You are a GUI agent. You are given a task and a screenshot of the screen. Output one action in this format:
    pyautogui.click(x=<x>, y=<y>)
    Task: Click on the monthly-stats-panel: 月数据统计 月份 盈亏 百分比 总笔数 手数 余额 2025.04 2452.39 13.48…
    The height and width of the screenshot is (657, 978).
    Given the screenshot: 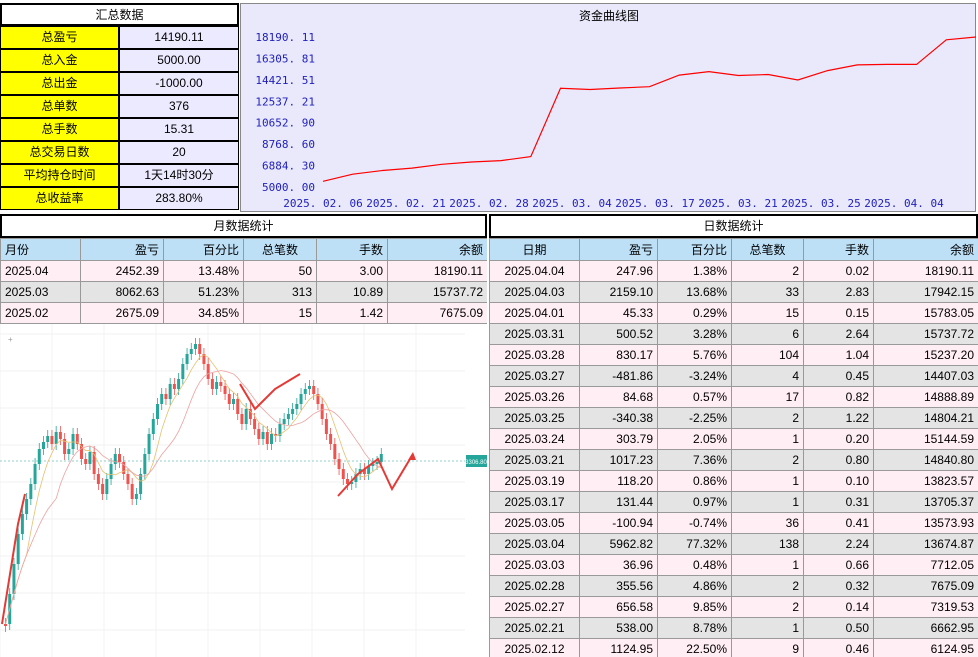 What is the action you would take?
    pyautogui.click(x=243, y=269)
    